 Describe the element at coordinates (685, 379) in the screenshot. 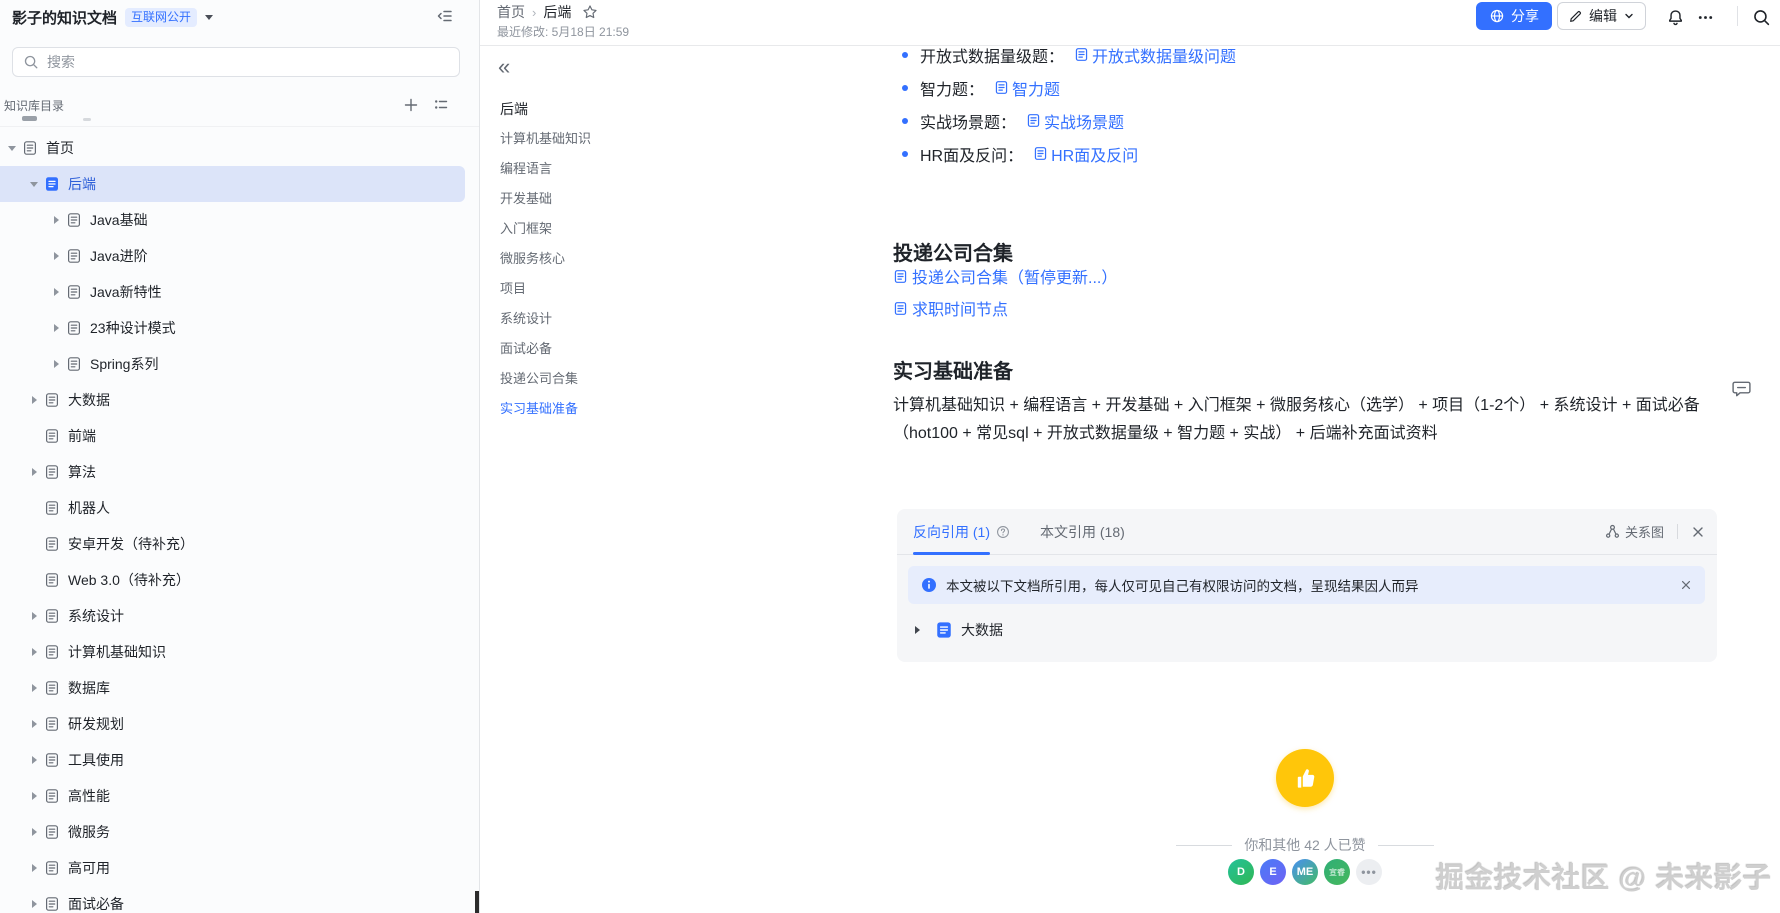

I see `toc-item: 投递公司合集` at that location.